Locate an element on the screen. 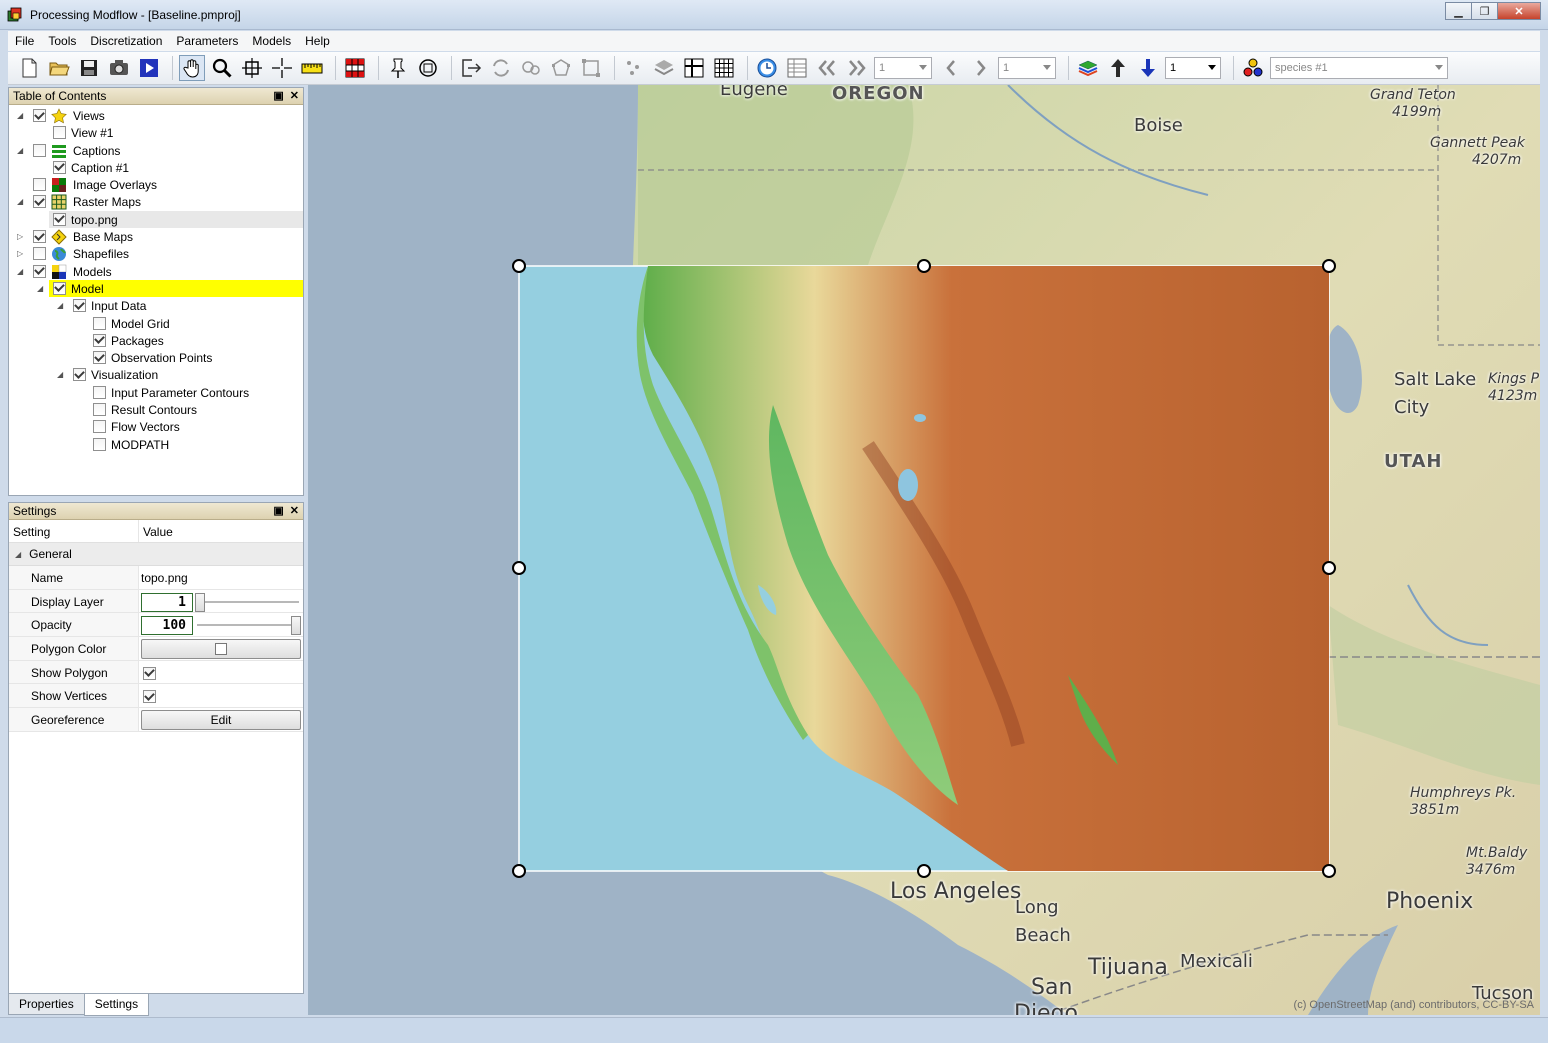 The image size is (1548, 1043). toc-item-base-maps: ▷ Base Maps is located at coordinates (156, 236).